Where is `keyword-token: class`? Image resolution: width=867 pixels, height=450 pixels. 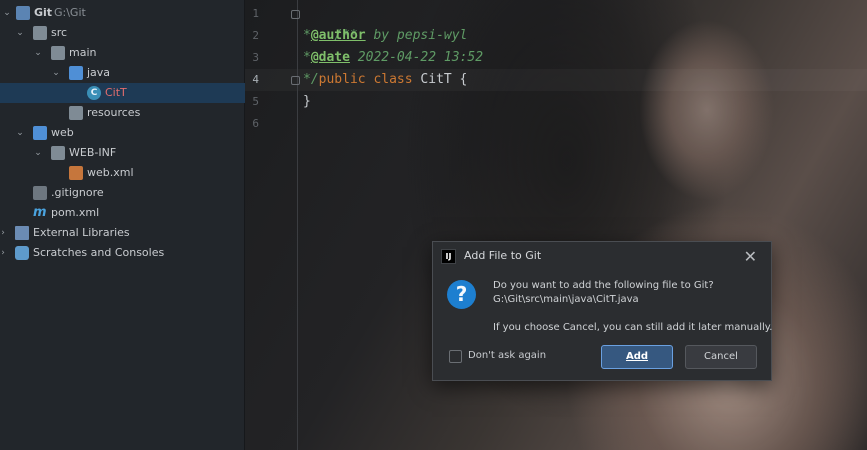
keyword-token: class is located at coordinates (393, 79).